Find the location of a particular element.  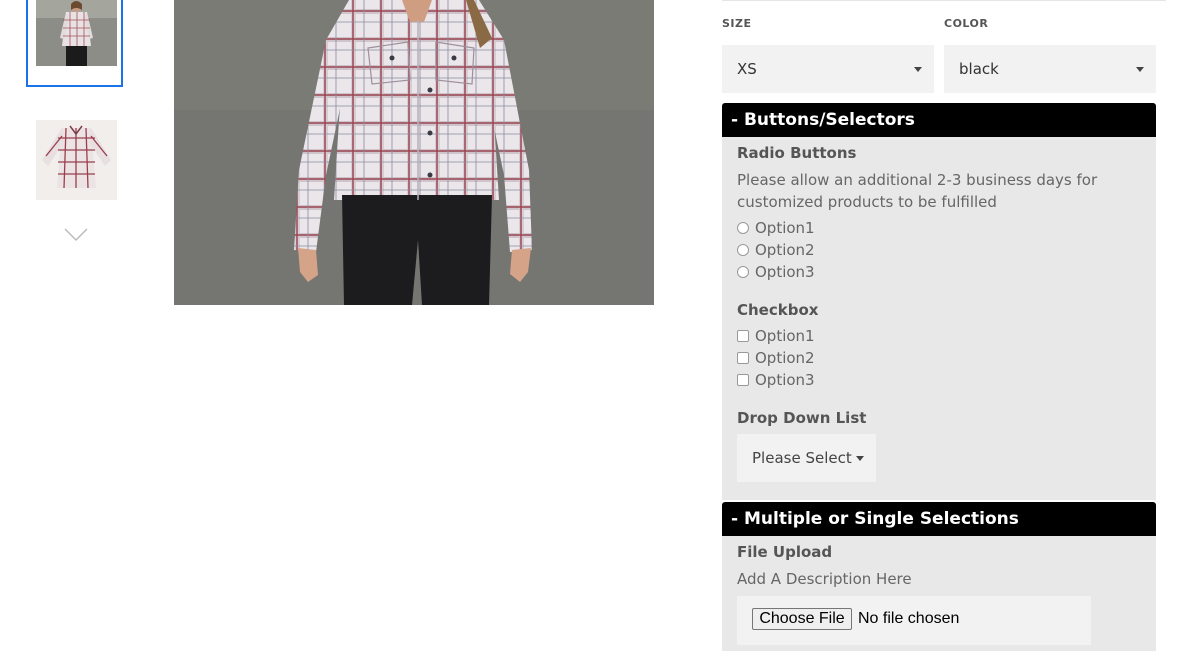

checkbox-option-1: Option1 is located at coordinates (776, 336).